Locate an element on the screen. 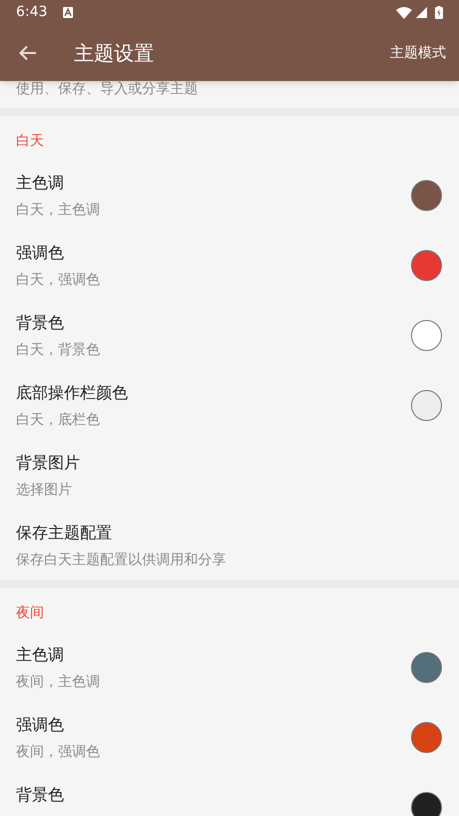  toolbar-title: 主题设置 is located at coordinates (114, 53).